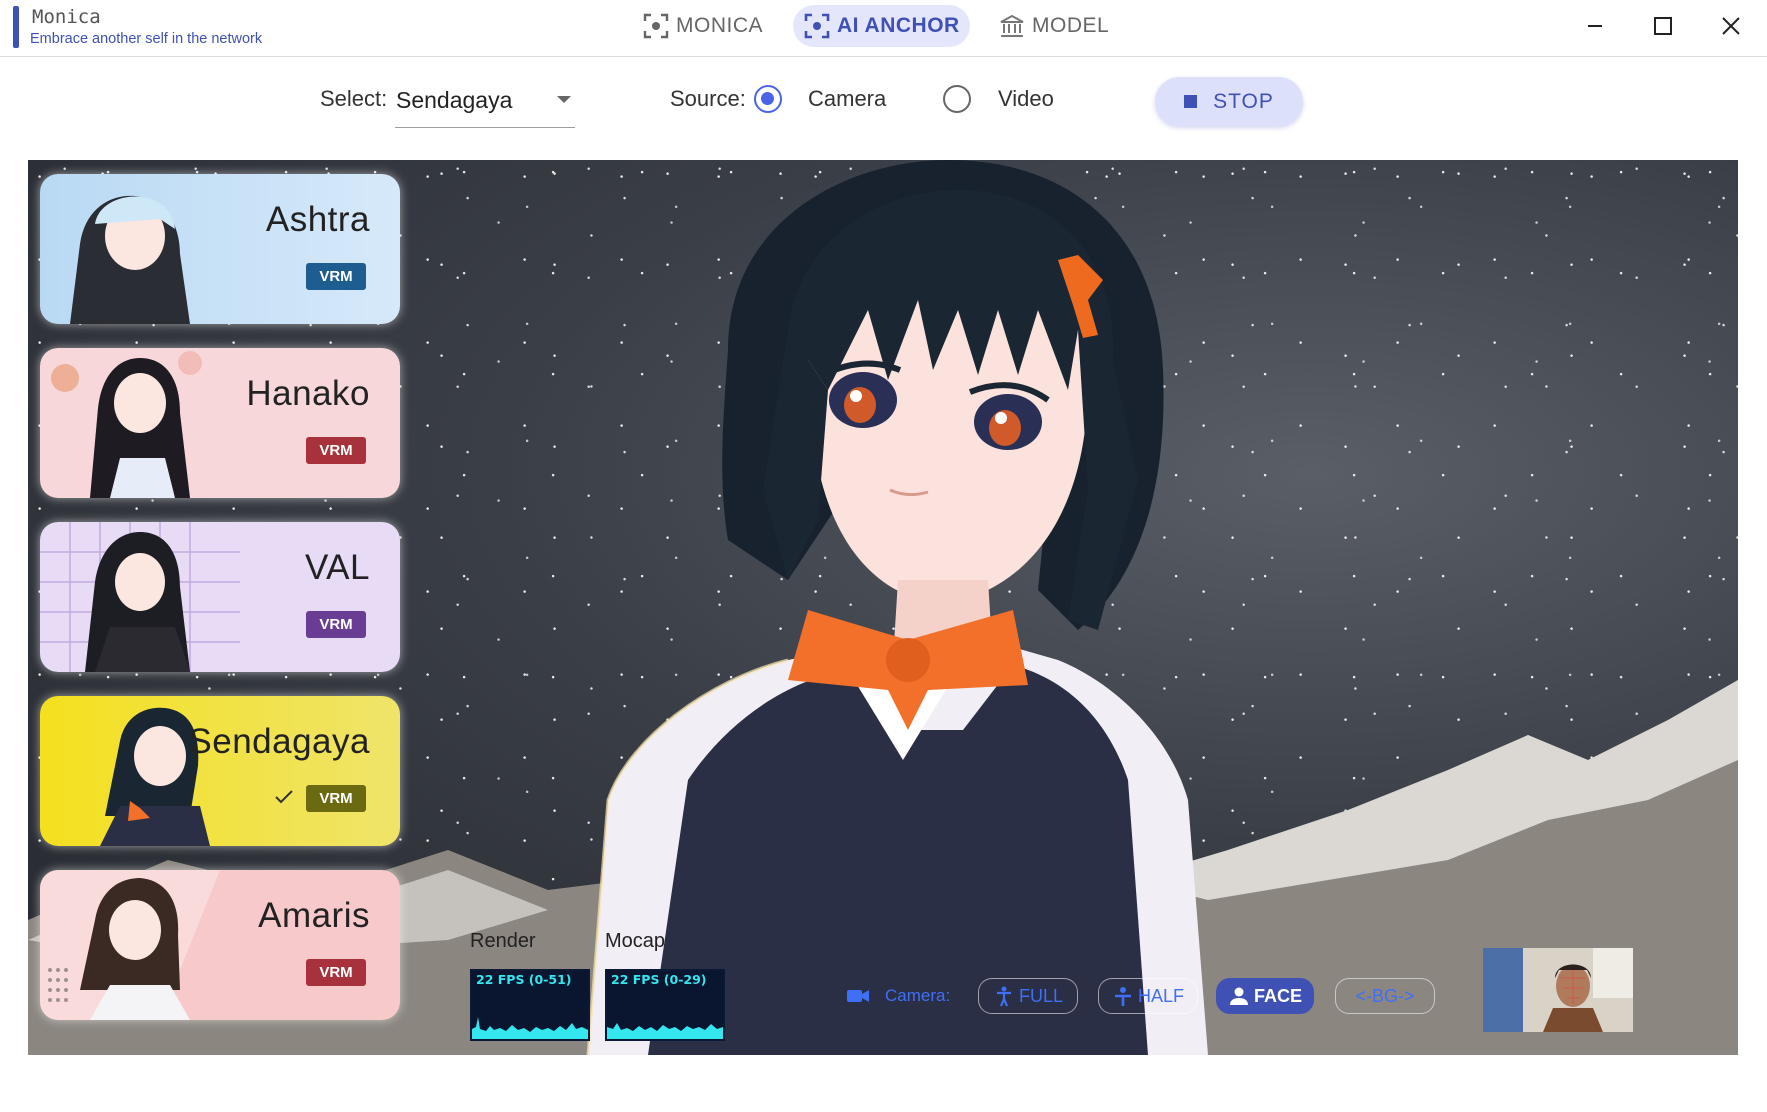 This screenshot has width=1767, height=1112. I want to click on render-fps-text: 22 FPS (0-51), so click(524, 979).